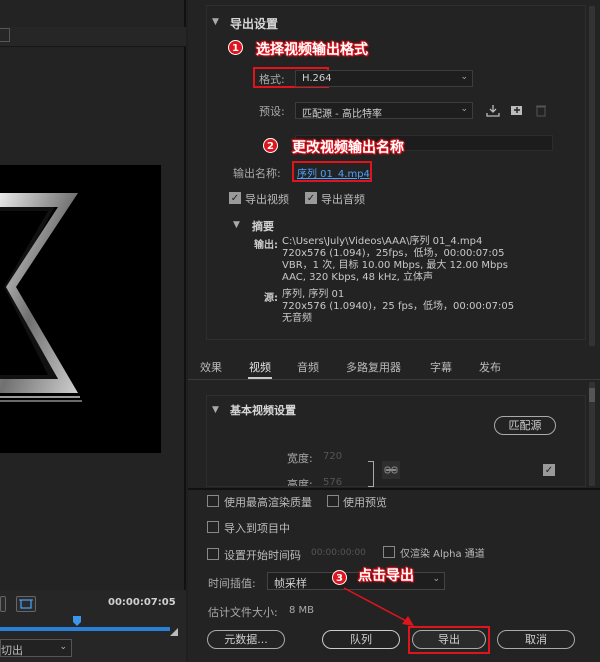 The height and width of the screenshot is (662, 600). Describe the element at coordinates (343, 199) in the screenshot. I see `export-audio-label: 导出音频` at that location.